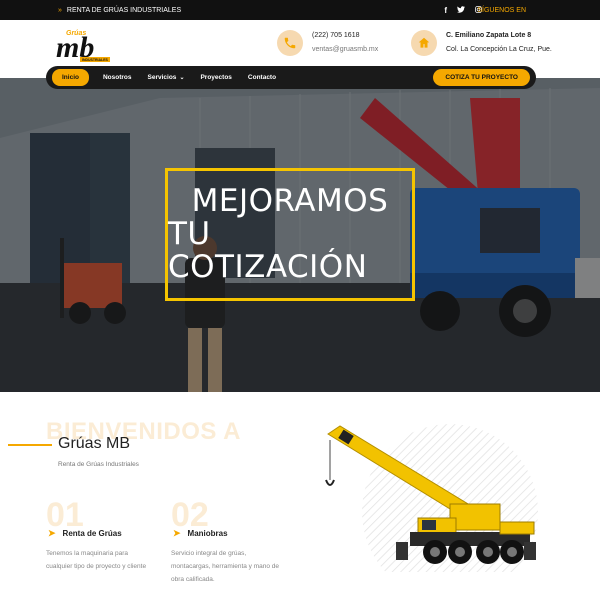 The image size is (600, 600). Describe the element at coordinates (94, 443) in the screenshot. I see `welcome-title: Grúas MB` at that location.